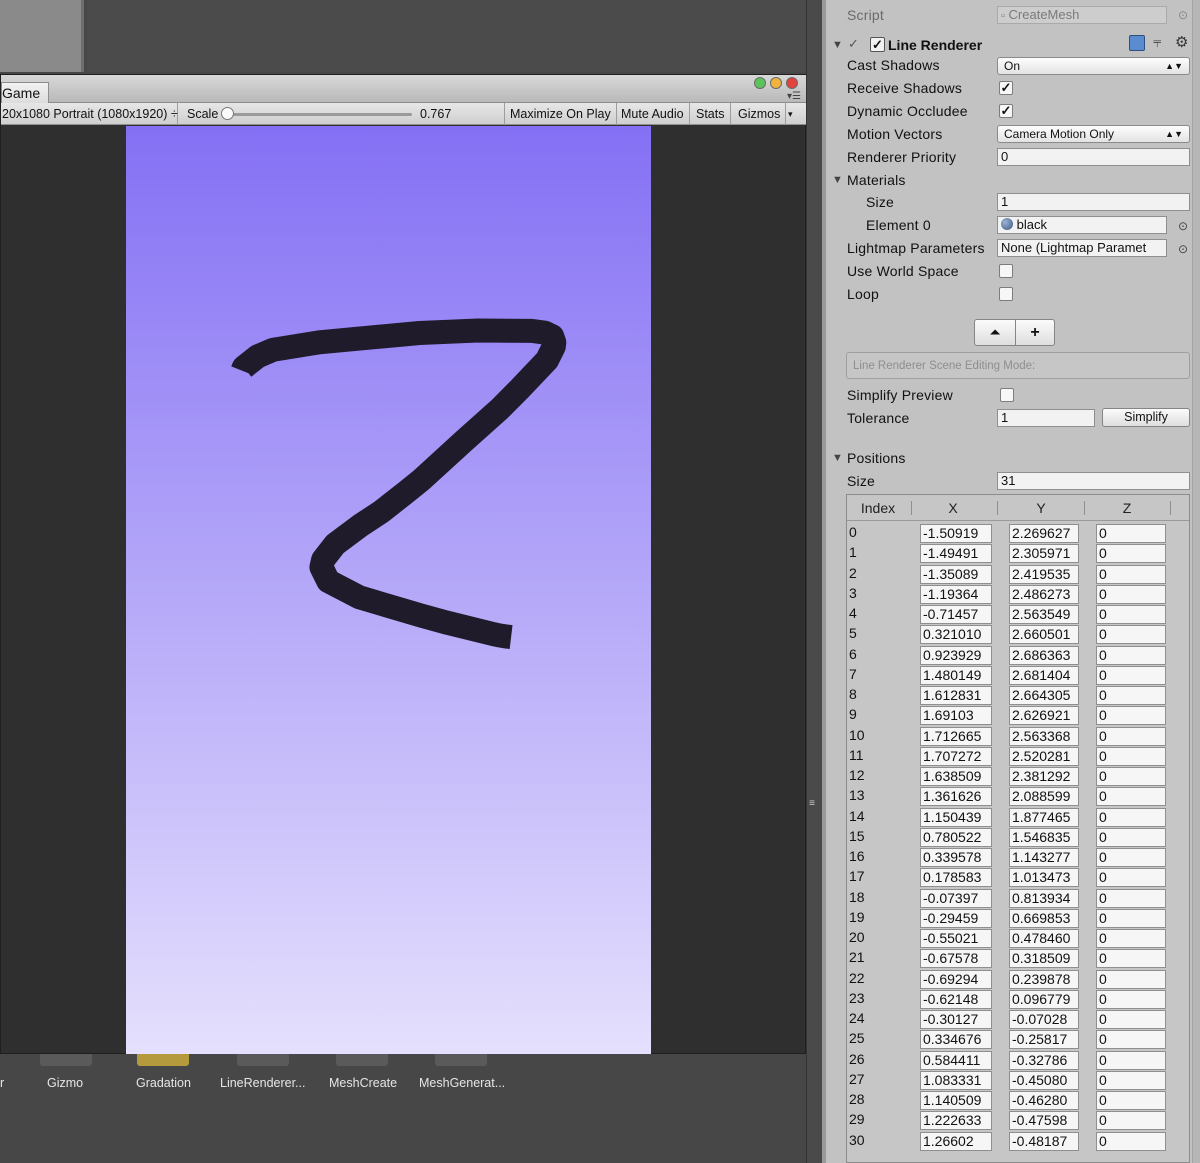 This screenshot has height=1163, width=1200. Describe the element at coordinates (956, 837) in the screenshot. I see `position-x-field: 0.780522` at that location.